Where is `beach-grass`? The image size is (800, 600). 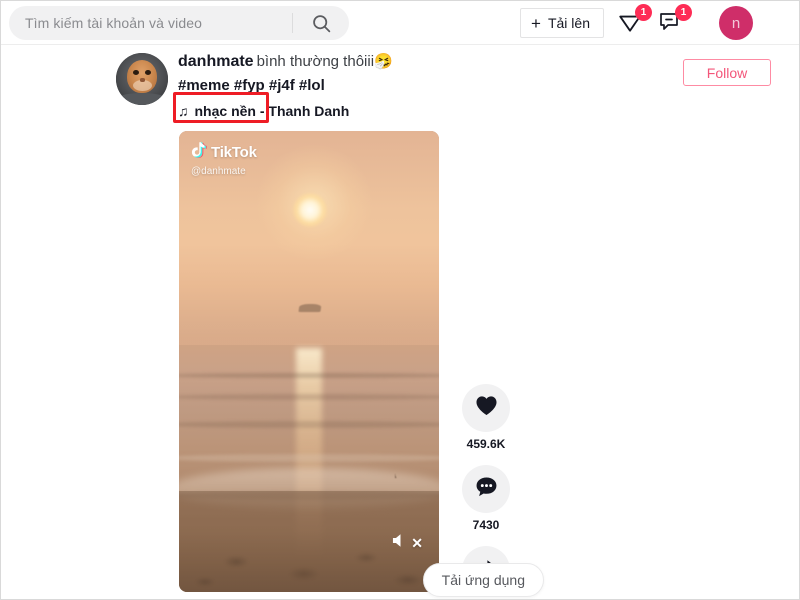 beach-grass is located at coordinates (416, 442).